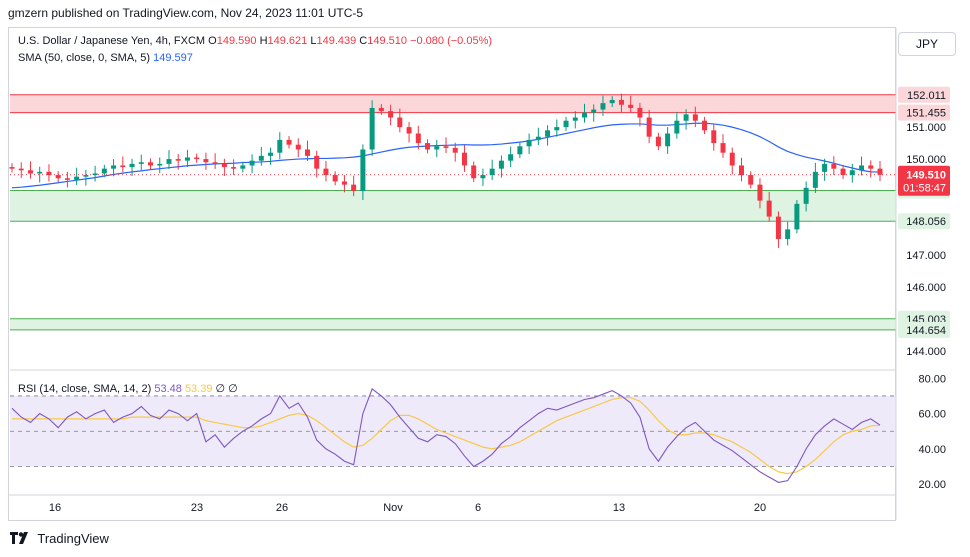  I want to click on rsi-tick-label: 60.00, so click(932, 415).